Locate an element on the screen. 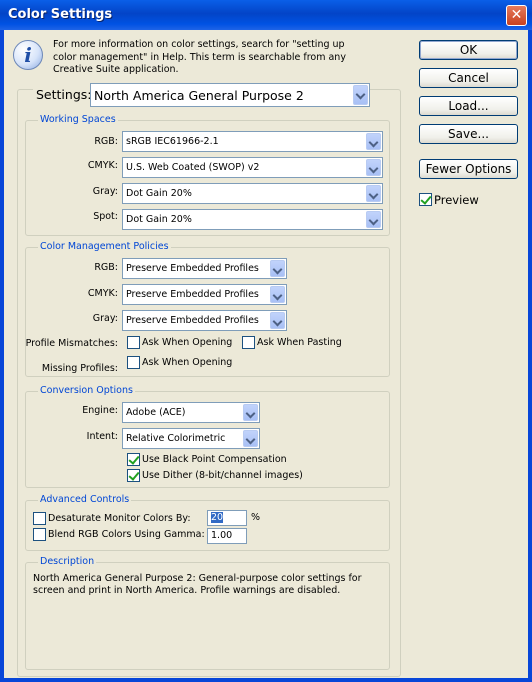 This screenshot has width=532, height=682. intent-value: Relative Colorimetric is located at coordinates (176, 438).